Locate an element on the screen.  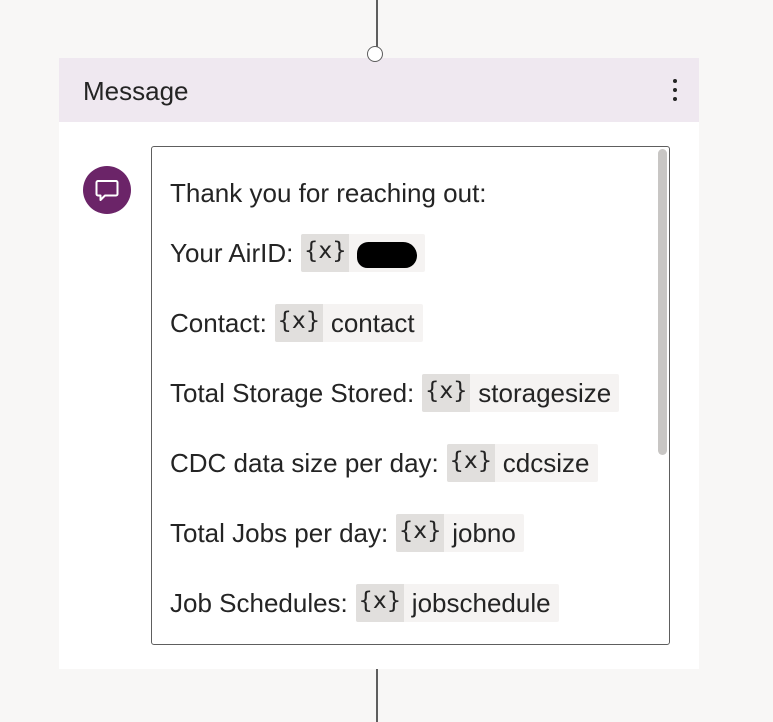
card-header: Message is located at coordinates (379, 90).